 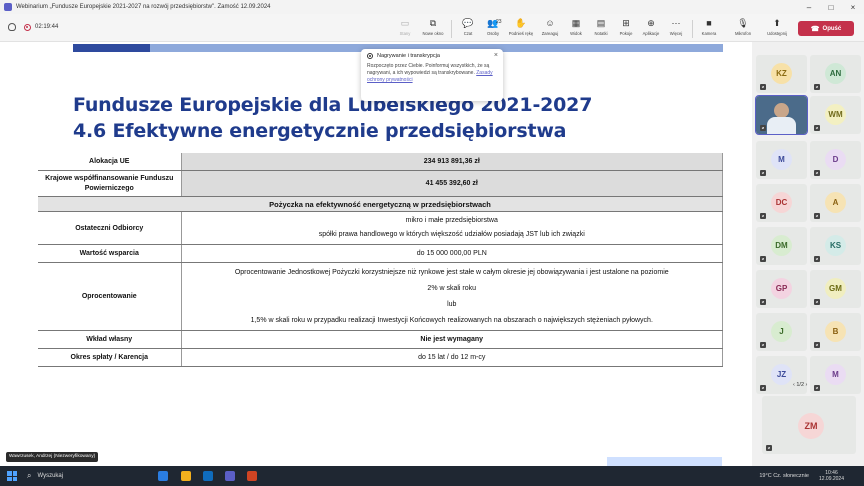 I want to click on row-value: 41 455 392,60 zł, so click(x=452, y=183).